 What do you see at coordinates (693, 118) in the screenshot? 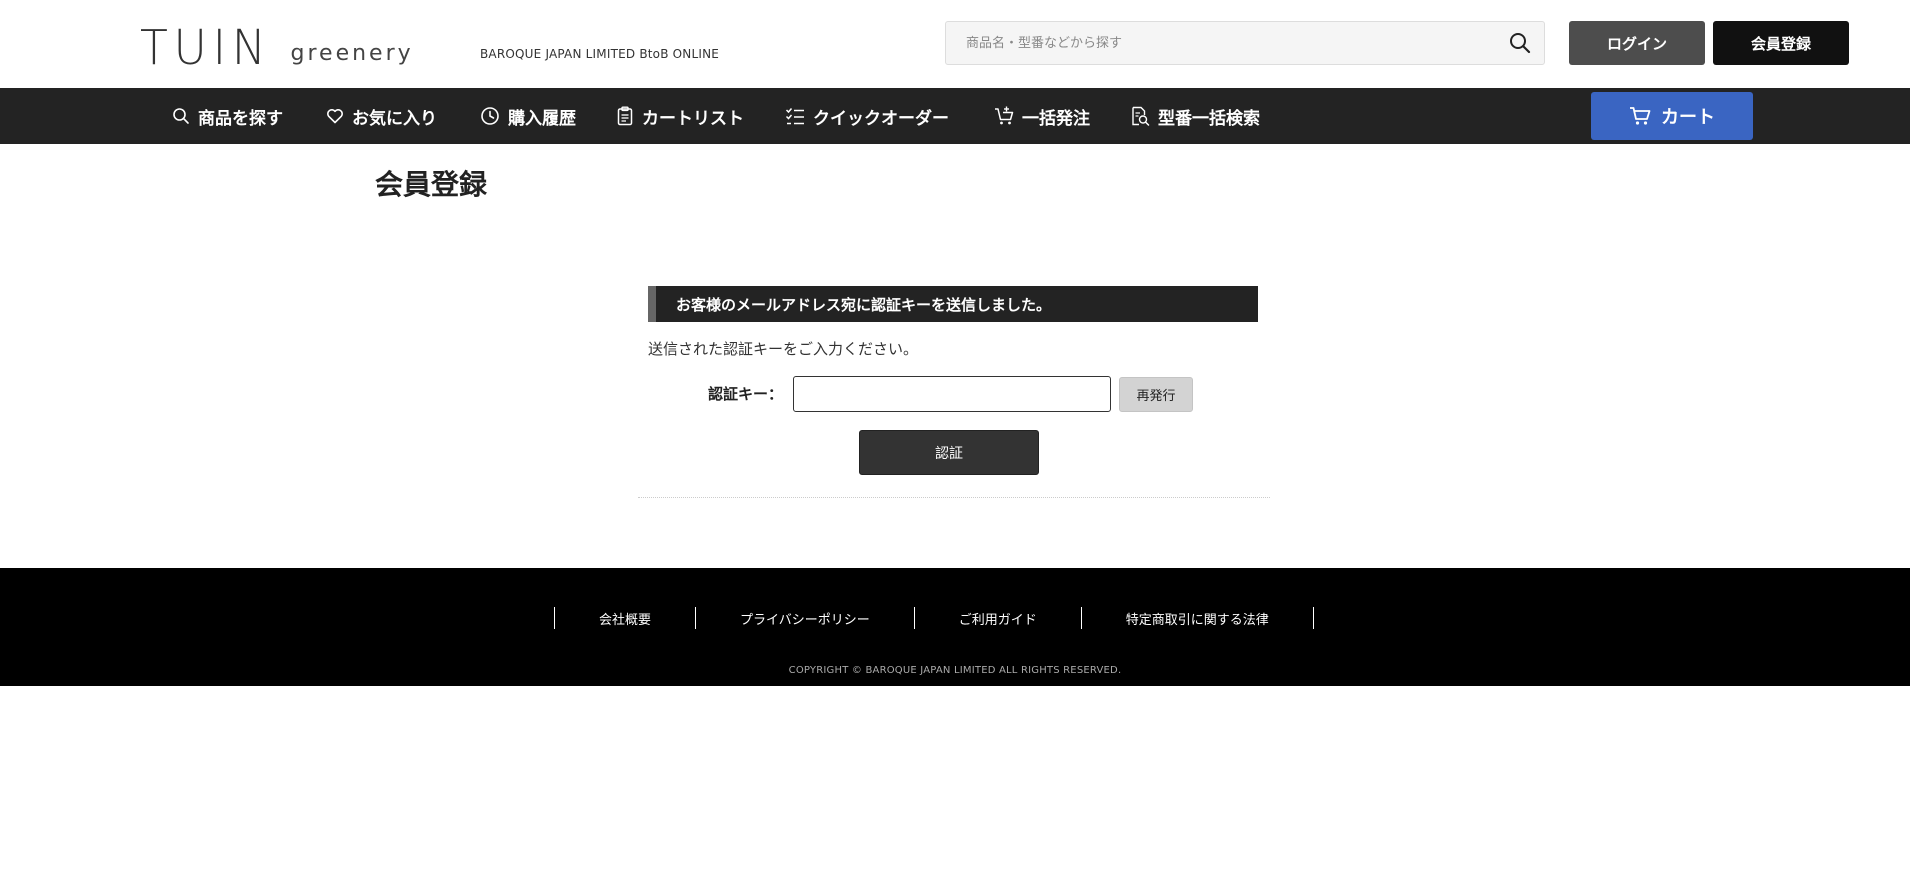
I see `nav-item-label: カートリスト` at bounding box center [693, 118].